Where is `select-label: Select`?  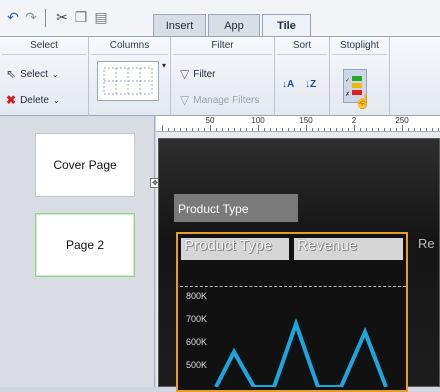 select-label: Select is located at coordinates (34, 74).